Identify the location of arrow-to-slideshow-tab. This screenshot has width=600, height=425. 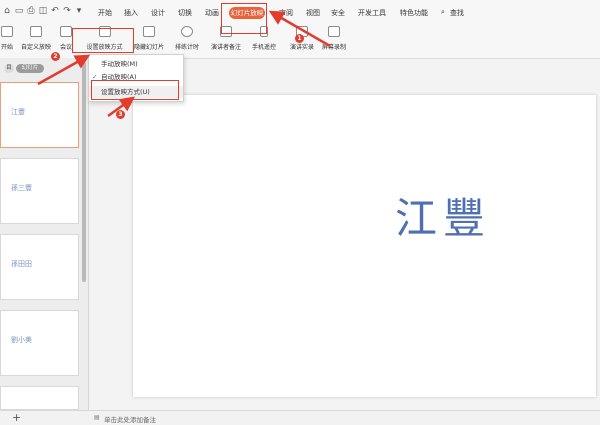
(299, 29).